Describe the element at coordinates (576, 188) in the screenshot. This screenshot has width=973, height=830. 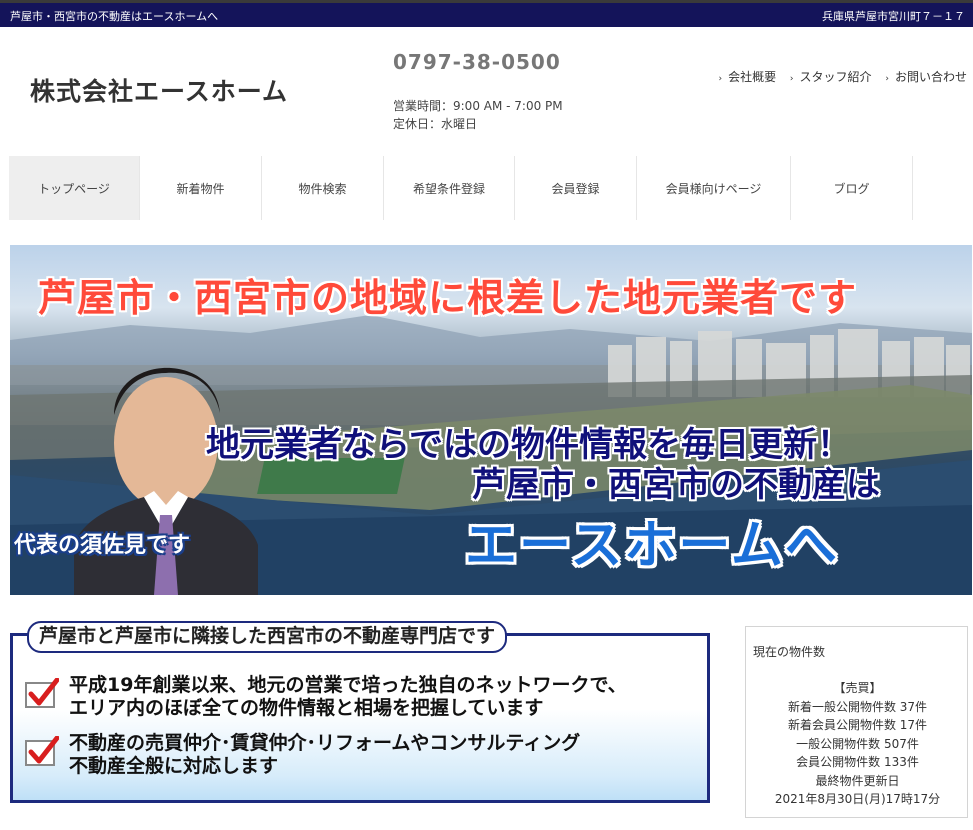
I see `nav-item-register: 会員登録` at that location.